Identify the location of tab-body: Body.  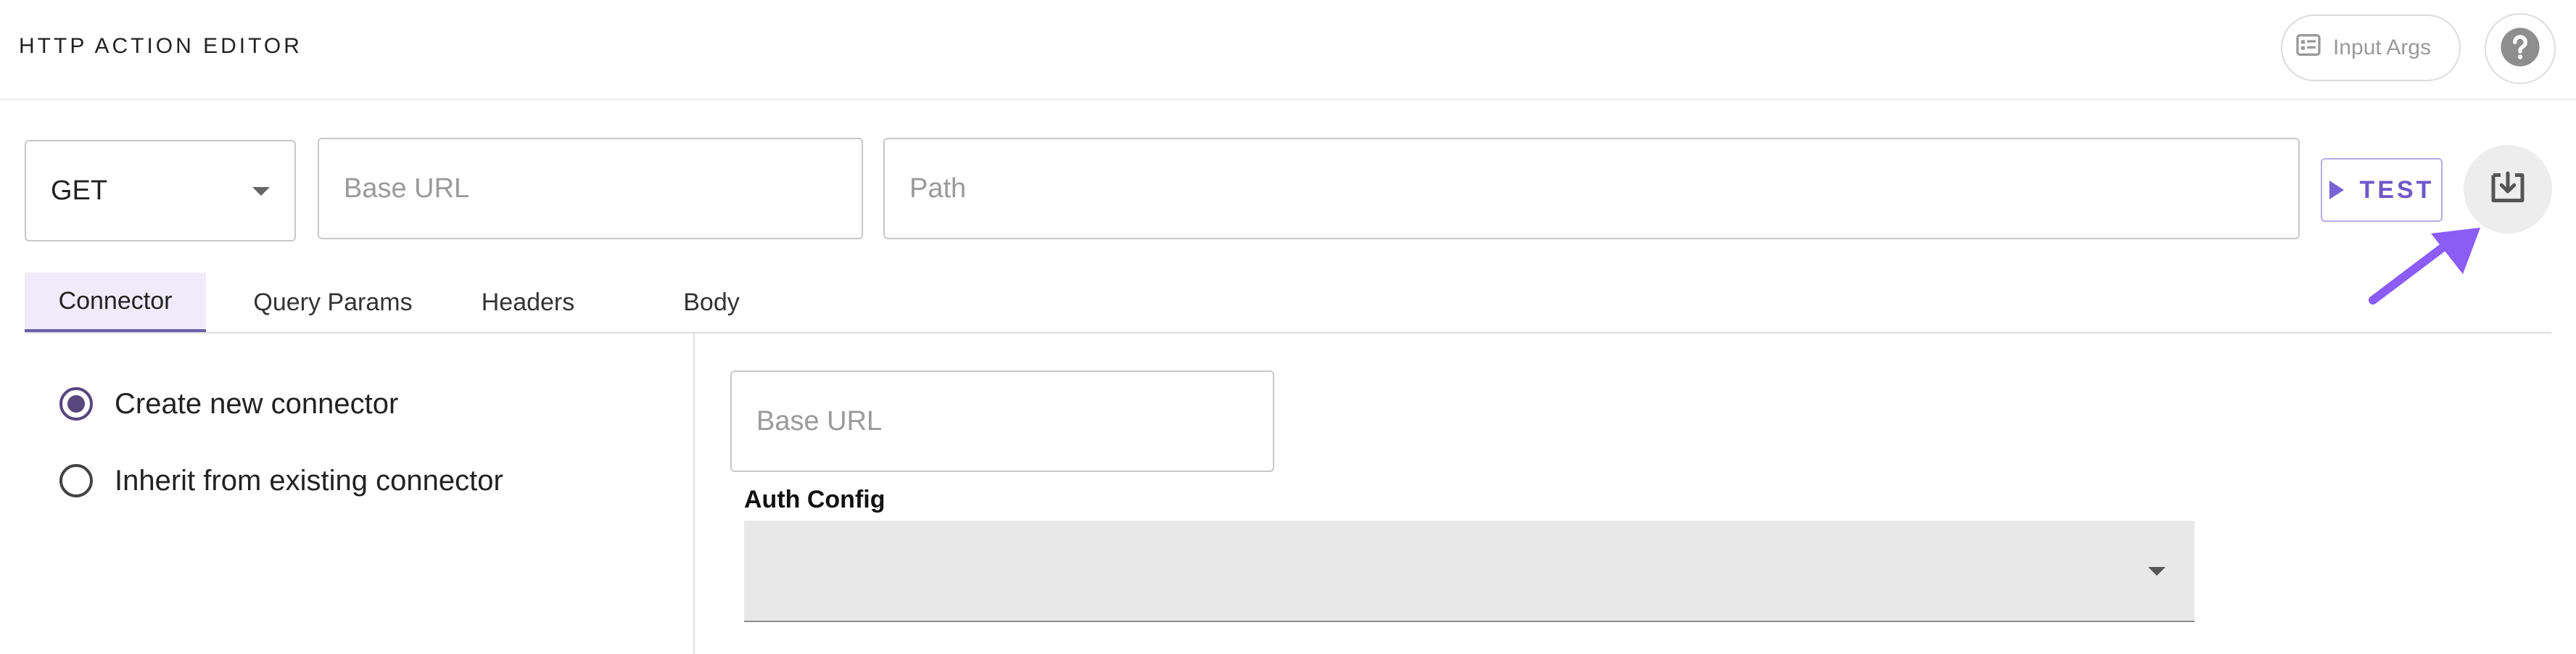
(711, 303).